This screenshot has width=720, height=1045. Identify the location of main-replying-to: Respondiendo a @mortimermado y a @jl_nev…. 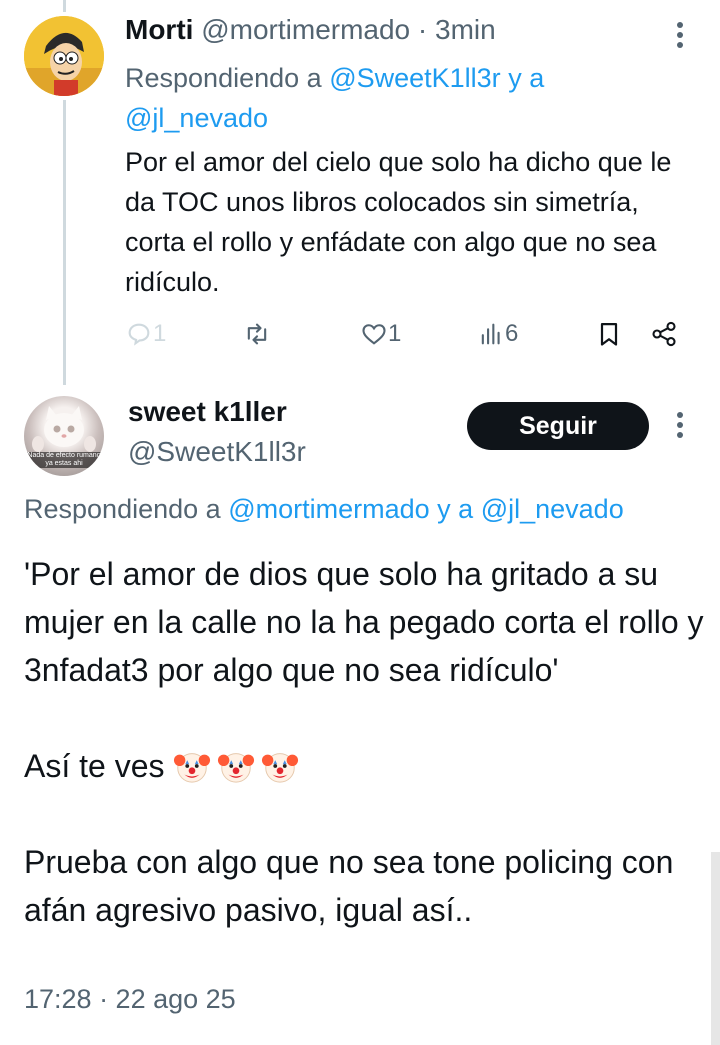
(324, 509).